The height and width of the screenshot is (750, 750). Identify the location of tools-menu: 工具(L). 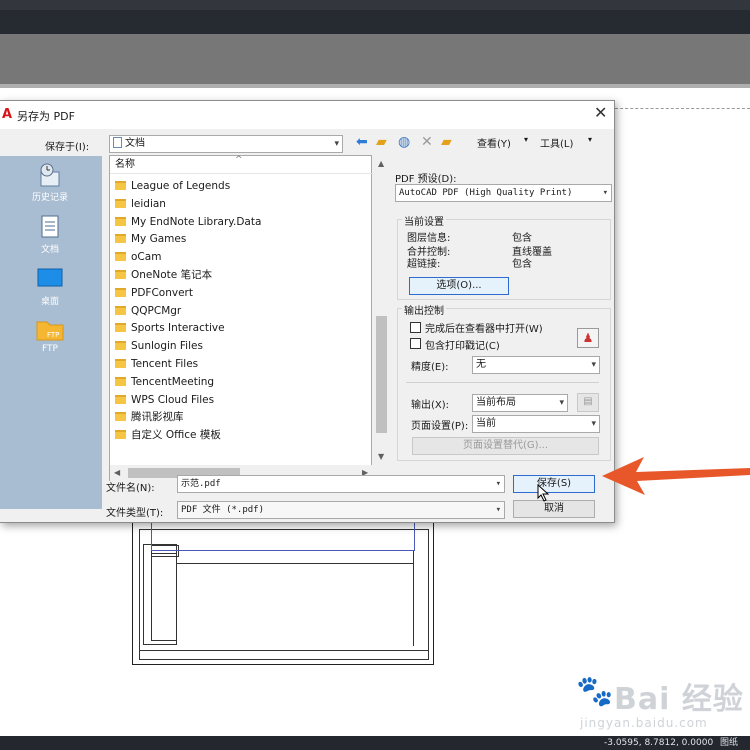
(556, 142).